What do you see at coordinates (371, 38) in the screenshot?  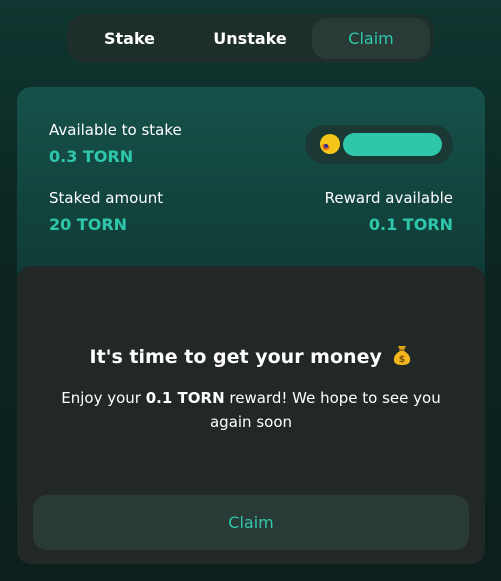 I see `tab-claim: Claim` at bounding box center [371, 38].